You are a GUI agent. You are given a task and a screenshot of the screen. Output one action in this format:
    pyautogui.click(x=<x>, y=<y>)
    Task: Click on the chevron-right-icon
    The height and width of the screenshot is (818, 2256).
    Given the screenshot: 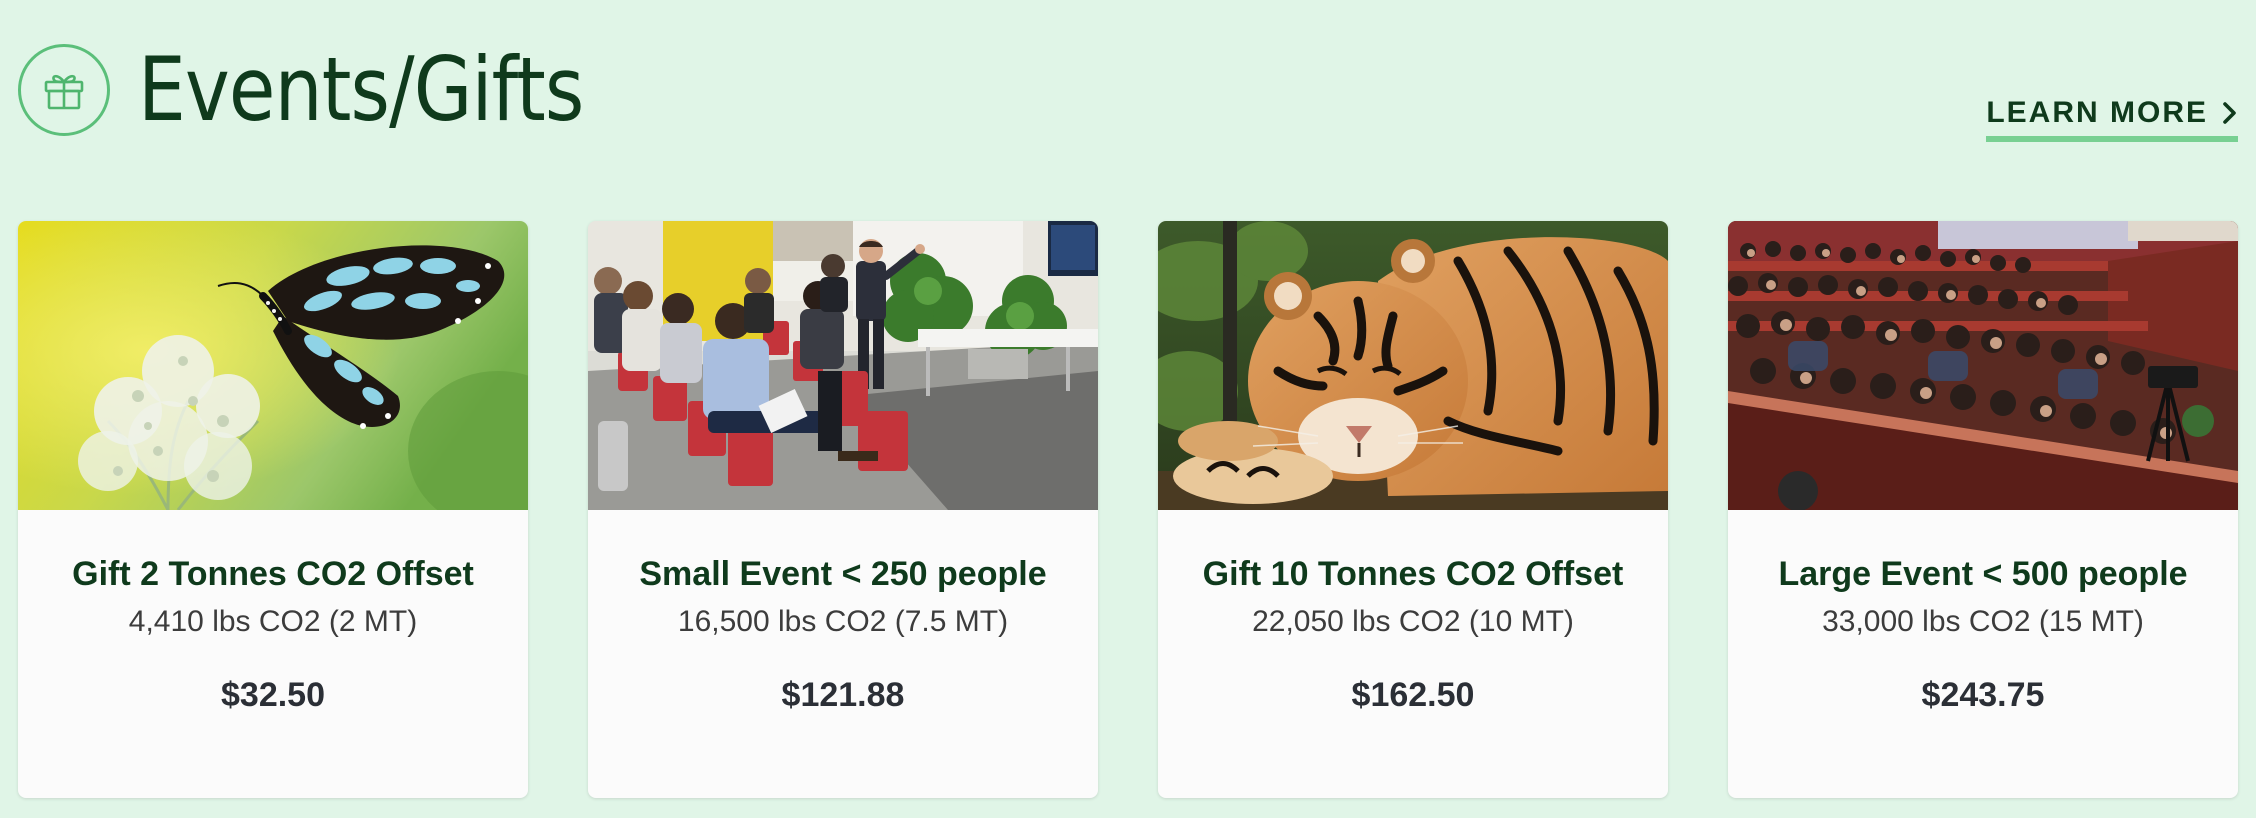 What is the action you would take?
    pyautogui.click(x=2229, y=113)
    